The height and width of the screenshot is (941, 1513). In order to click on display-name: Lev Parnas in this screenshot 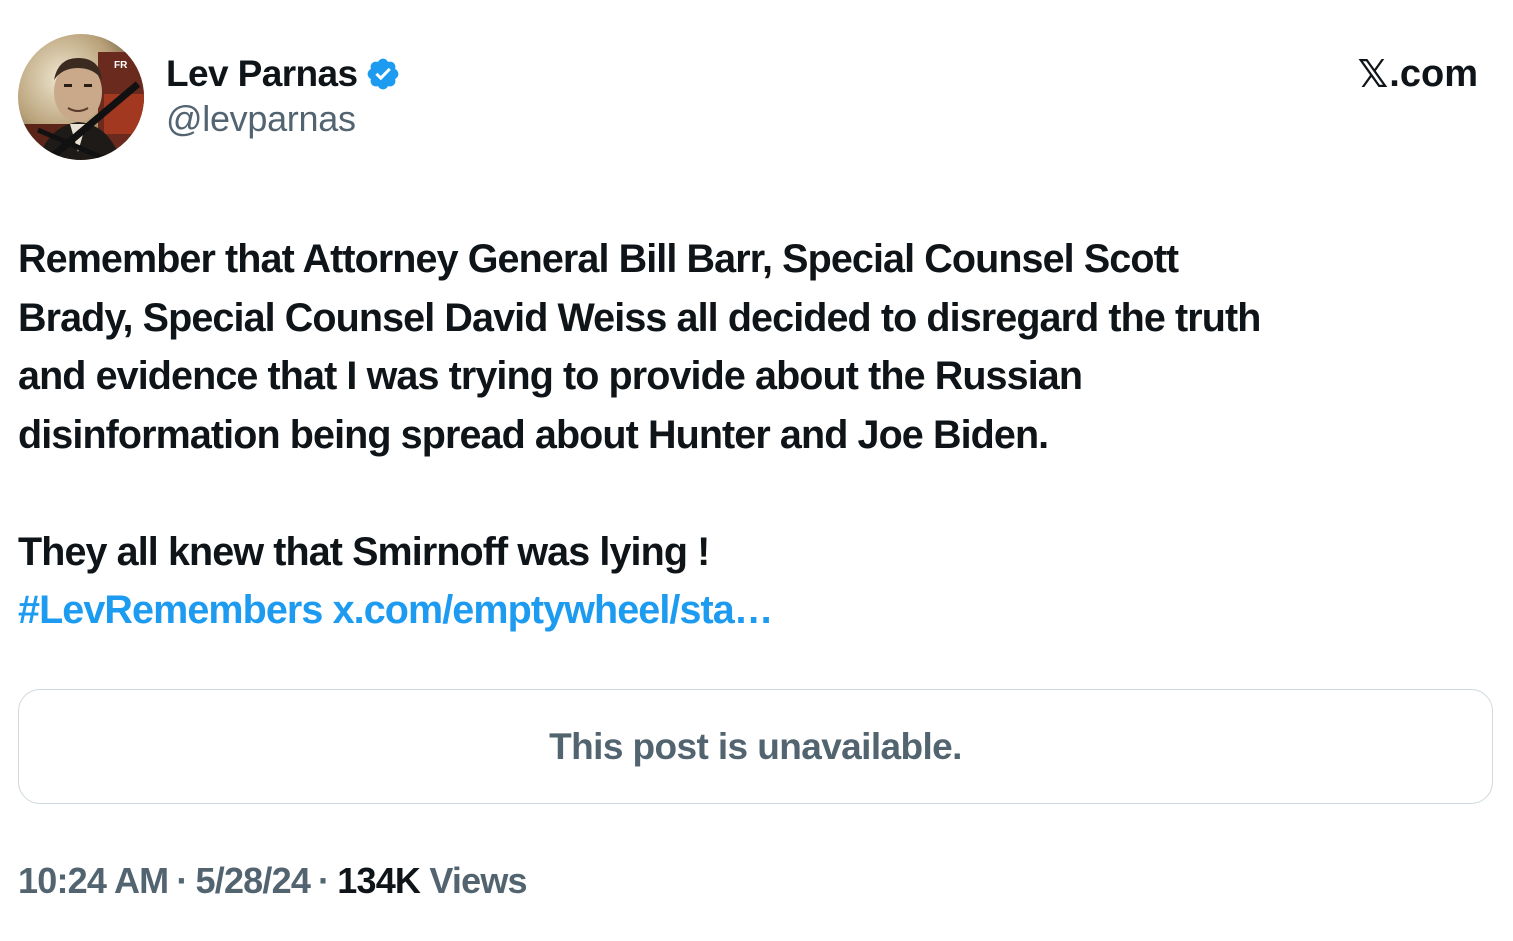, I will do `click(262, 74)`.